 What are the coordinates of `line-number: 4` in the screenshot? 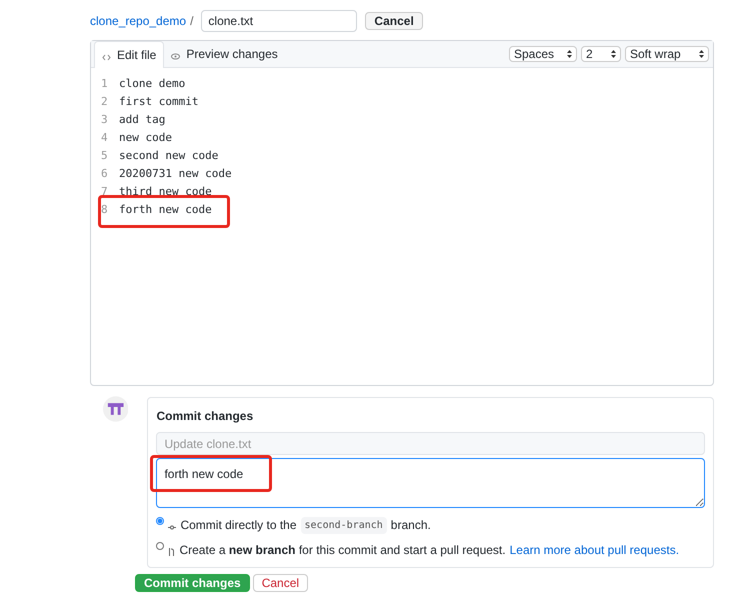 It's located at (104, 138).